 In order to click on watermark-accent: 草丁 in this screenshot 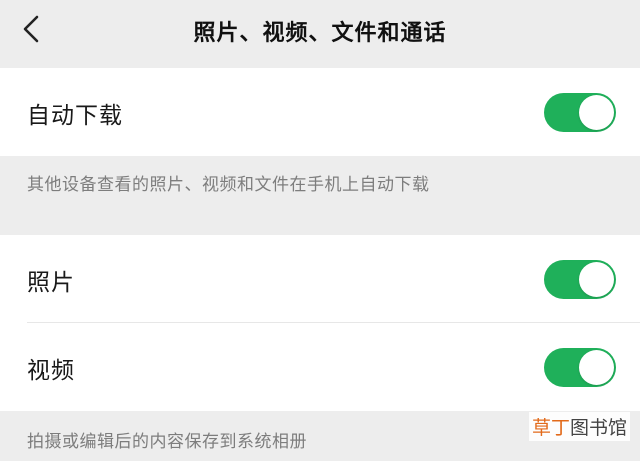, I will do `click(550, 428)`.